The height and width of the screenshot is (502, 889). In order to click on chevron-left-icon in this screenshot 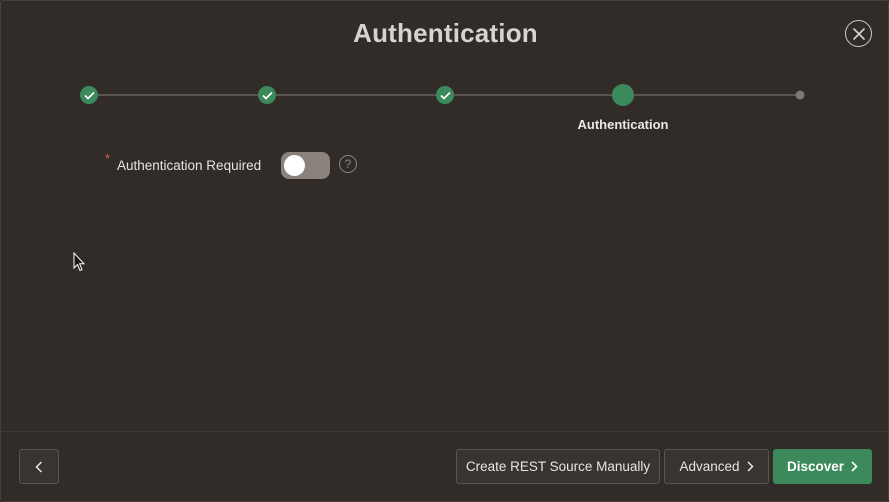, I will do `click(39, 466)`.